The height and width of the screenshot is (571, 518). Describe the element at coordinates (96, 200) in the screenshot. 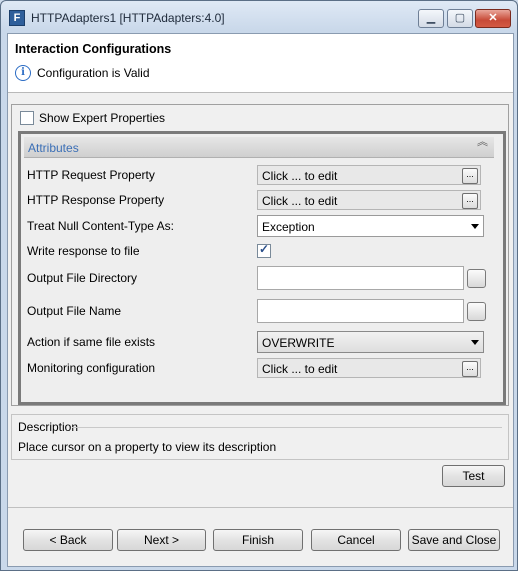

I see `http-response-label: HTTP Response Property` at that location.